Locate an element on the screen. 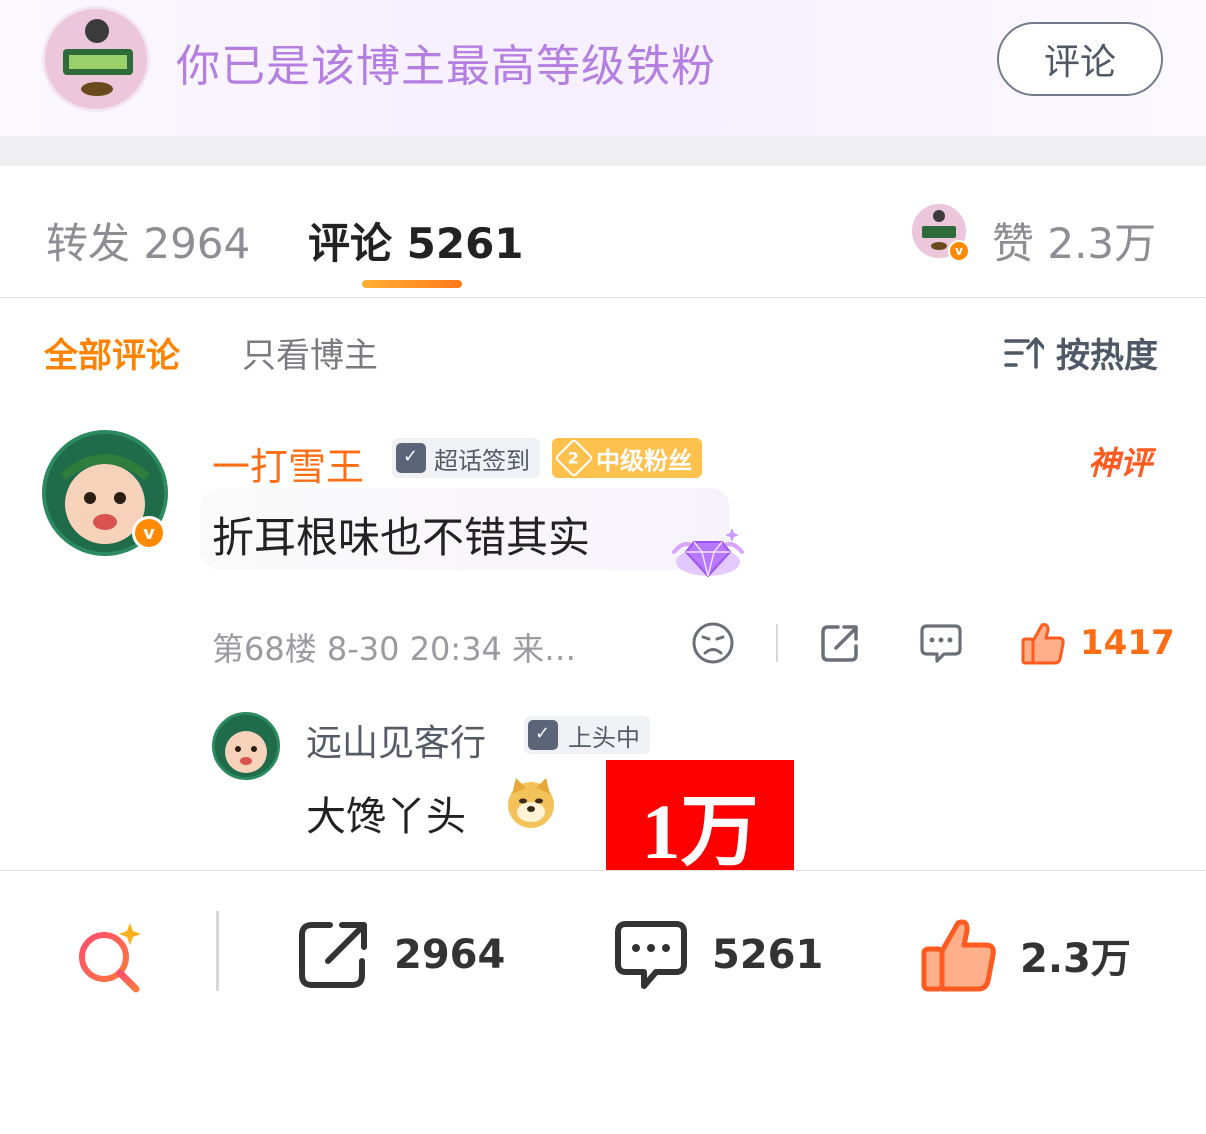  commenter-avatar: v is located at coordinates (105, 493).